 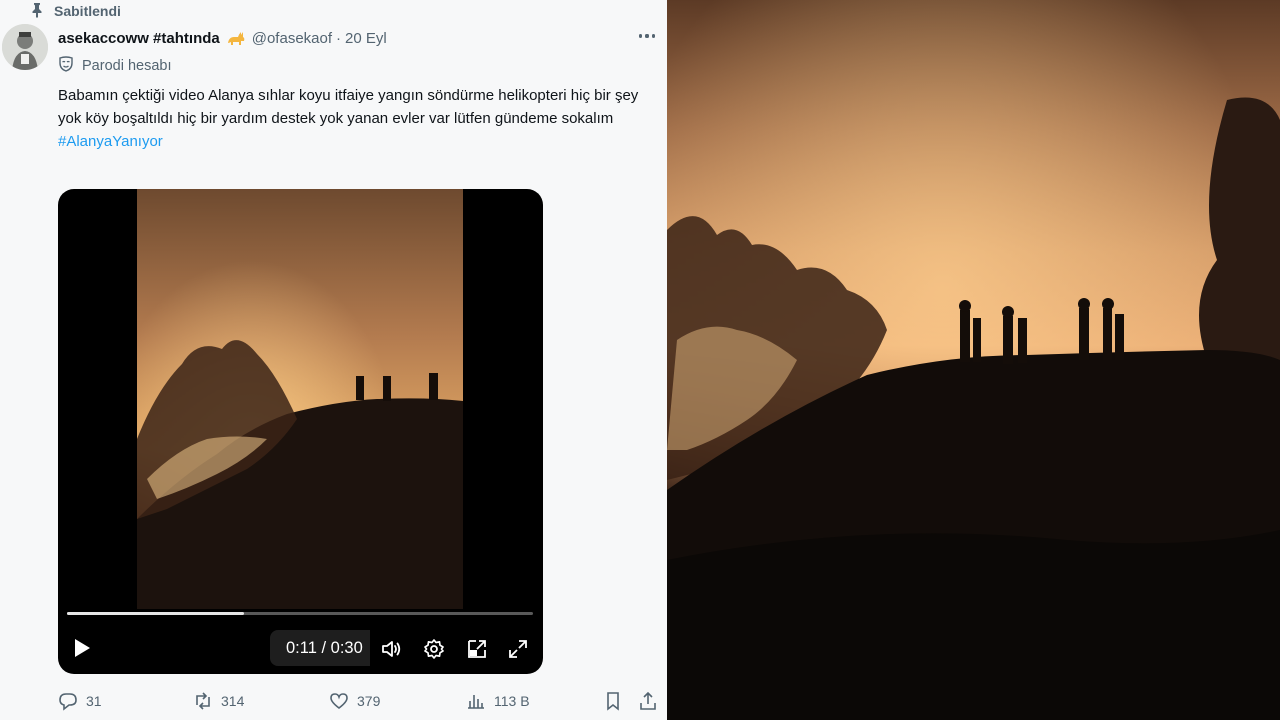 What do you see at coordinates (66, 66) in the screenshot?
I see `mask-icon` at bounding box center [66, 66].